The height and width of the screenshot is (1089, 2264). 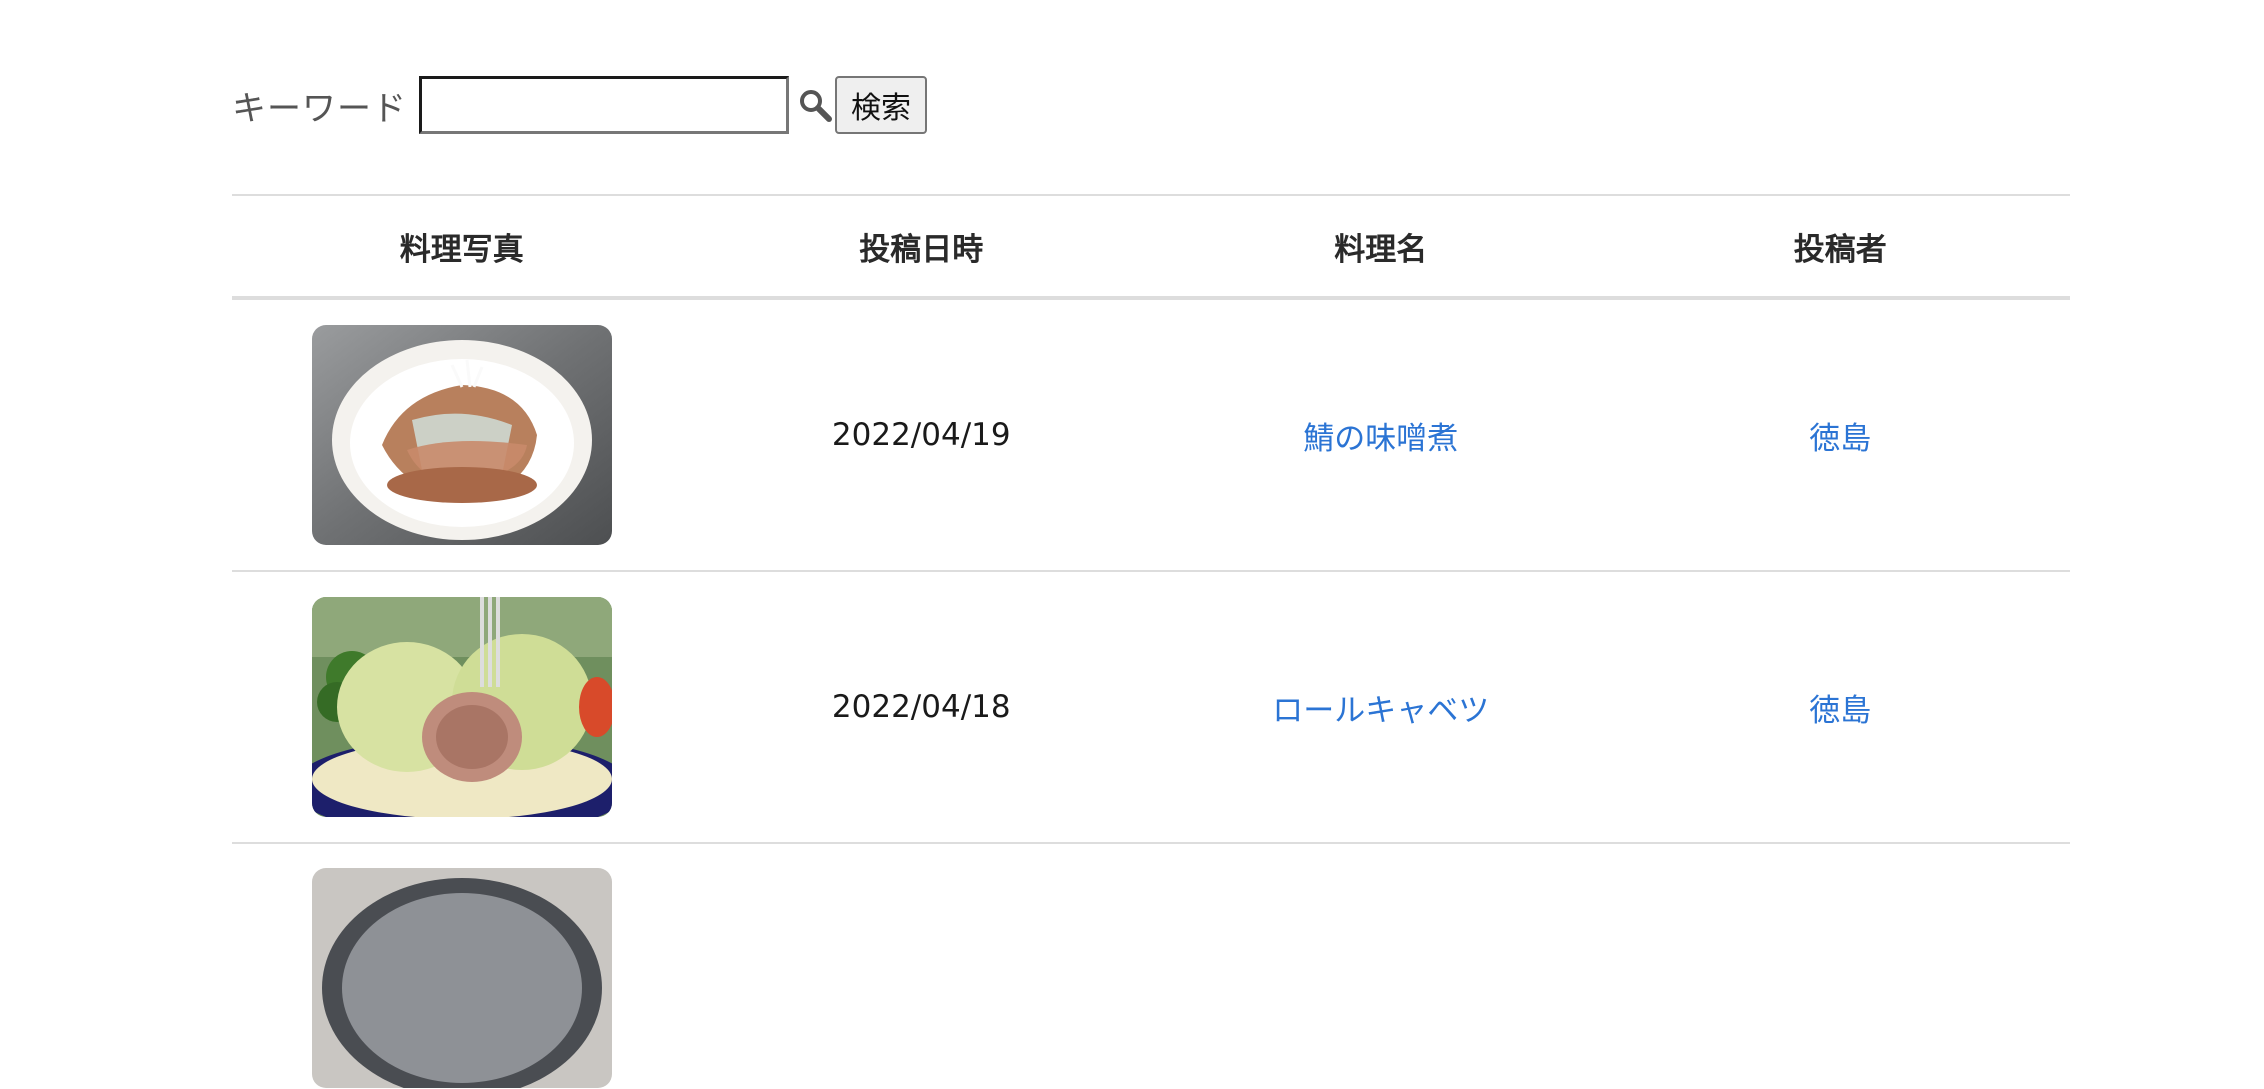 I want to click on column-header-author: 投稿者, so click(x=1840, y=247).